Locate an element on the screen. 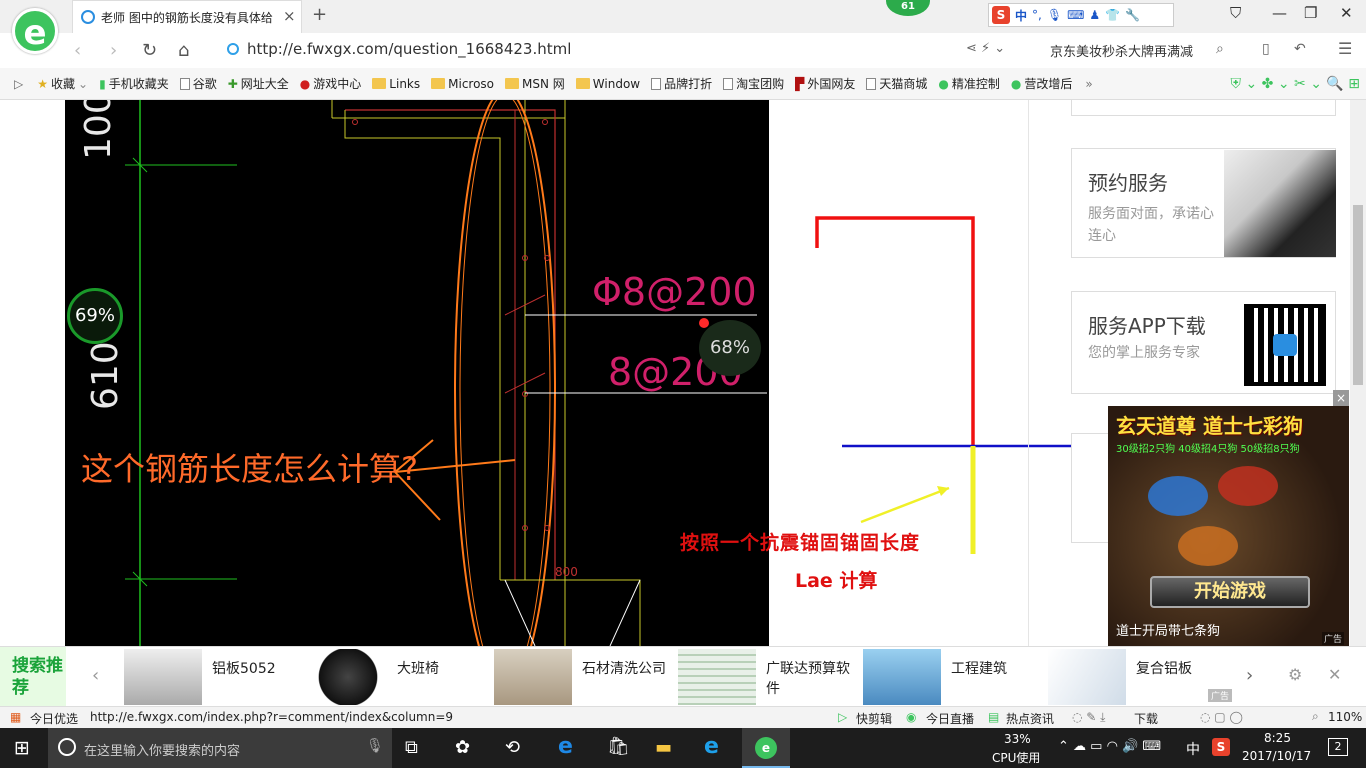  dim-label-top: 100 is located at coordinates (98, 130).